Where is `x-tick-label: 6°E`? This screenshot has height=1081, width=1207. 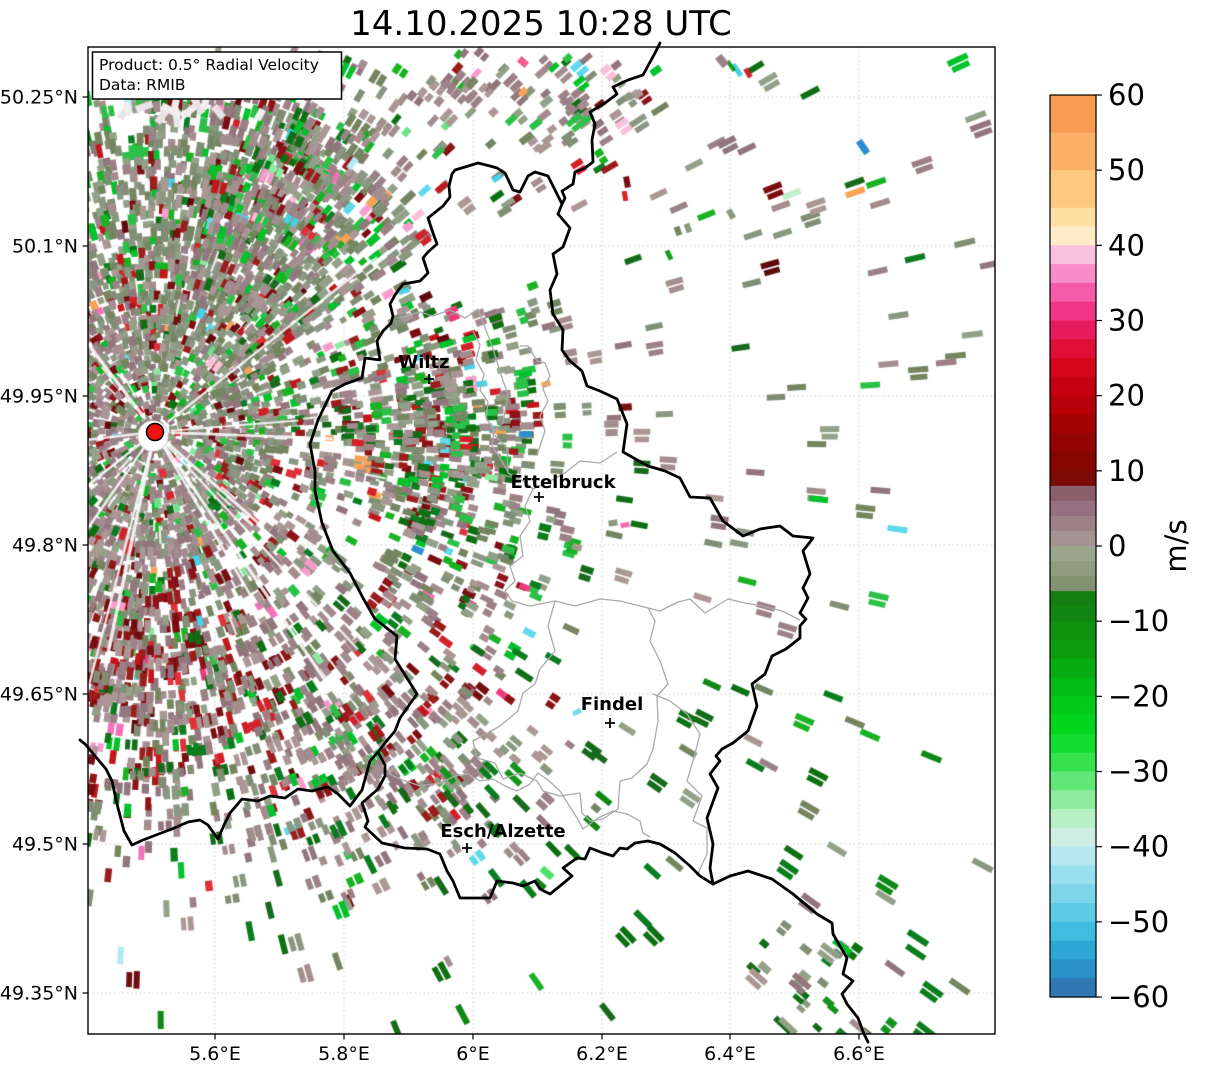 x-tick-label: 6°E is located at coordinates (473, 1054).